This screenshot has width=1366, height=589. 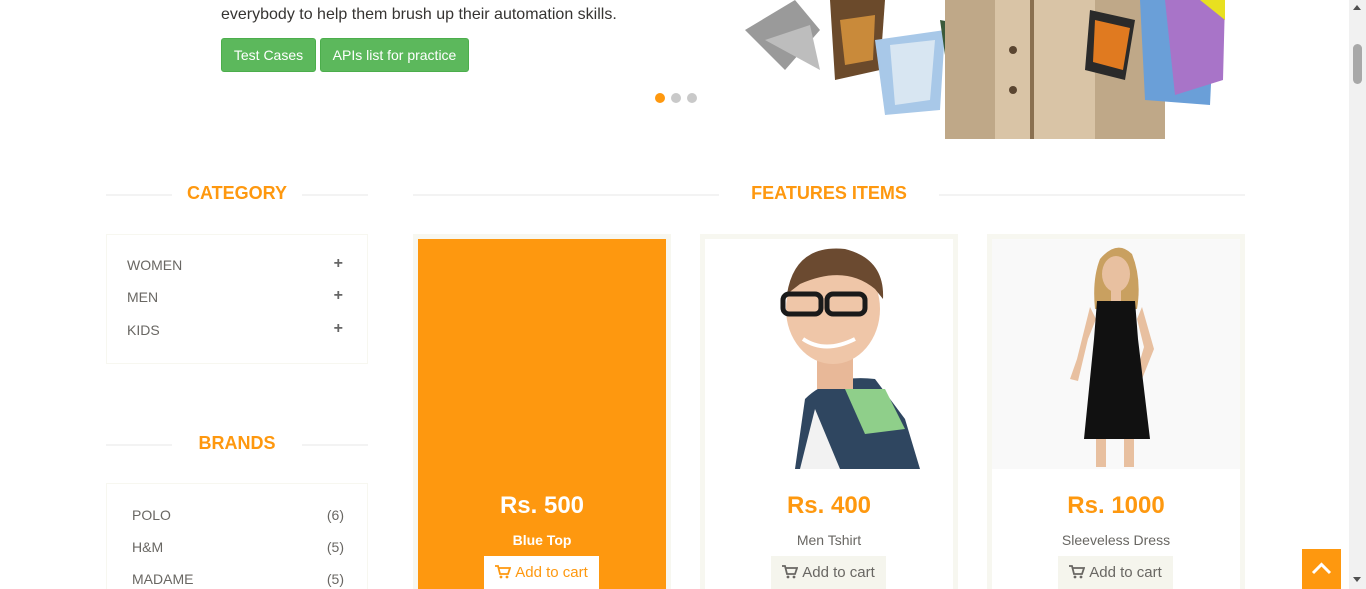 What do you see at coordinates (268, 55) in the screenshot?
I see `test-cases-button: Test Cases` at bounding box center [268, 55].